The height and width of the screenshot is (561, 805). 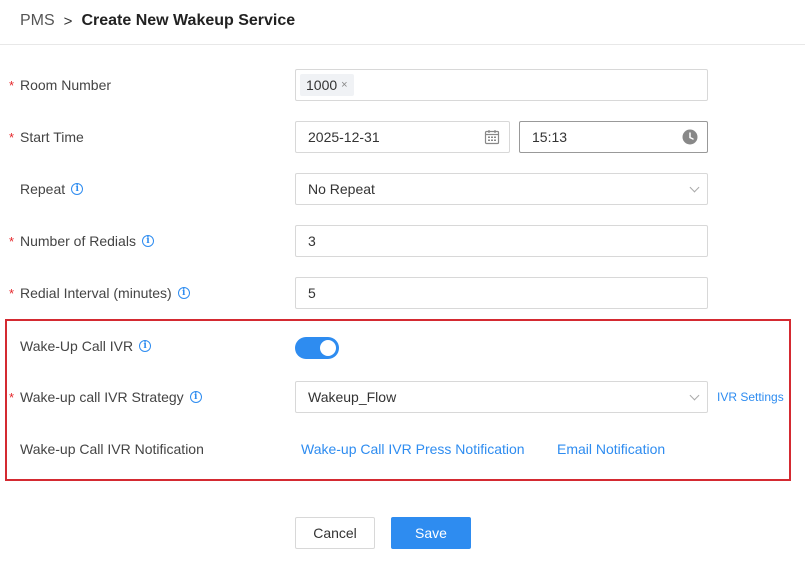 What do you see at coordinates (501, 293) in the screenshot?
I see `redial-interval-input: 5` at bounding box center [501, 293].